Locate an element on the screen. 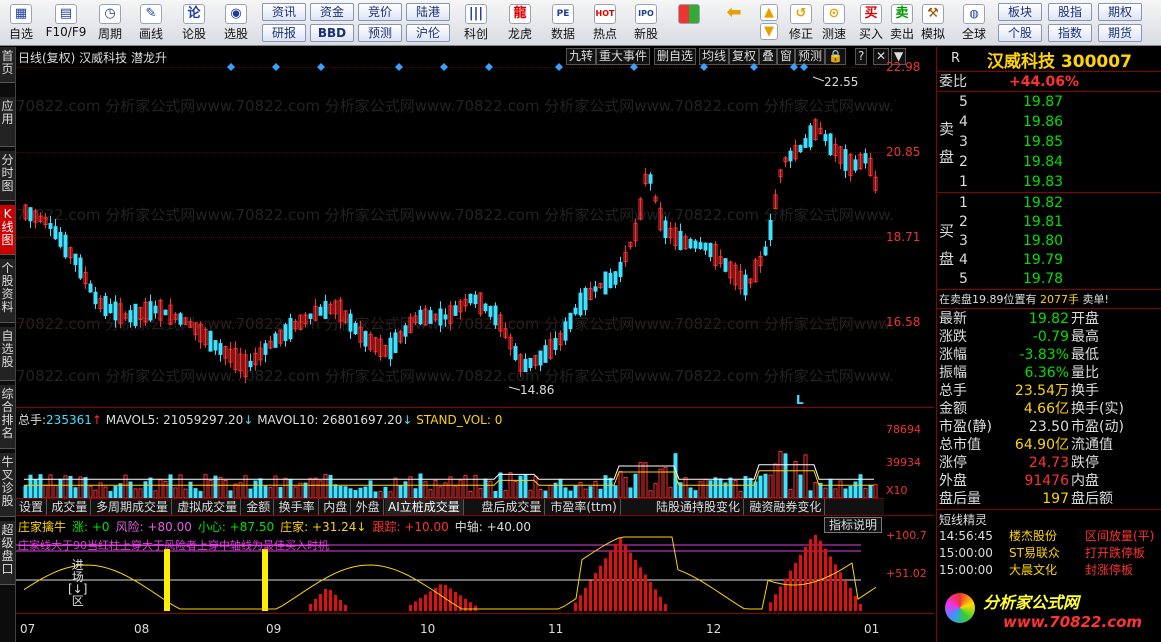 The width and height of the screenshot is (1161, 642). sub-tab: 换手率 is located at coordinates (297, 507).